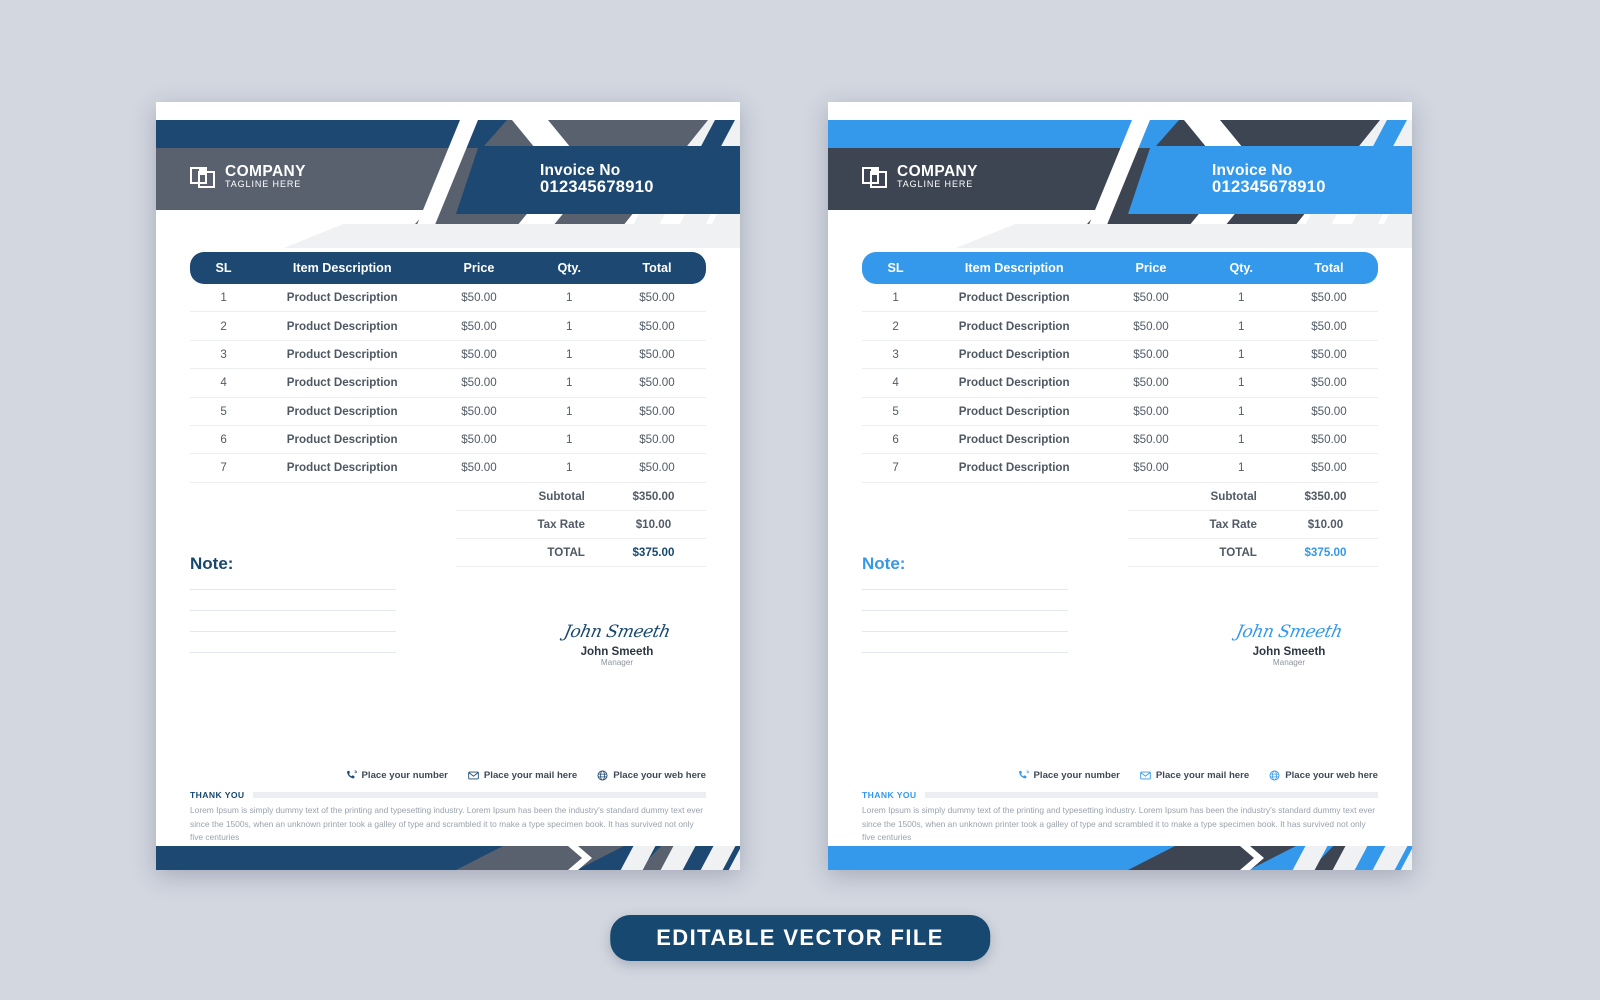 The image size is (1600, 1000). Describe the element at coordinates (248, 176) in the screenshot. I see `company-logo: COMPANY TAGLINE HERE` at that location.